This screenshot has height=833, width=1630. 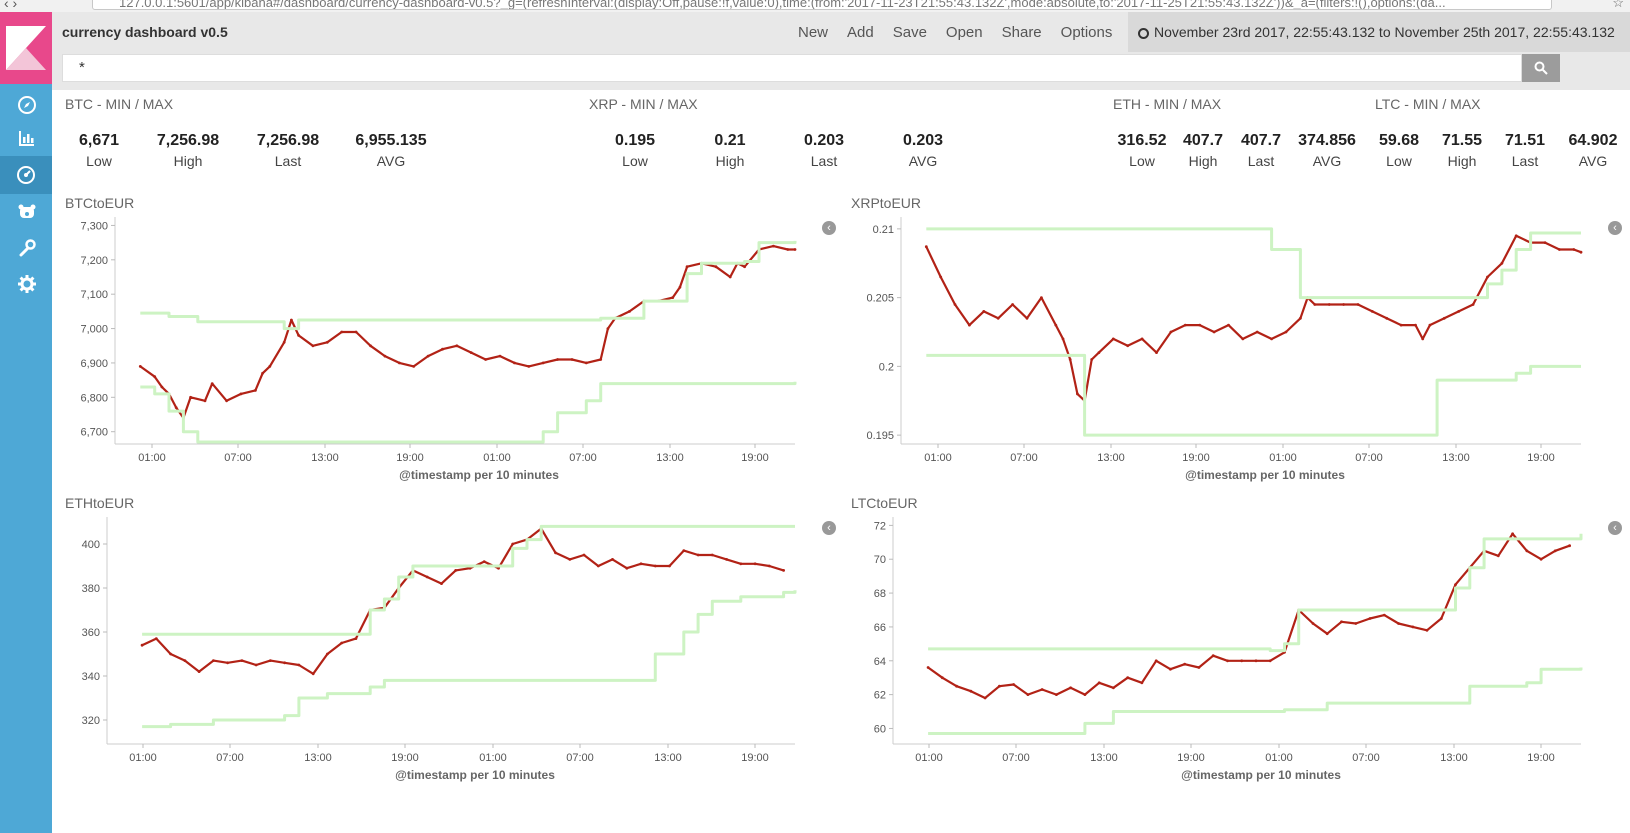 I want to click on add-button: Add, so click(x=860, y=32).